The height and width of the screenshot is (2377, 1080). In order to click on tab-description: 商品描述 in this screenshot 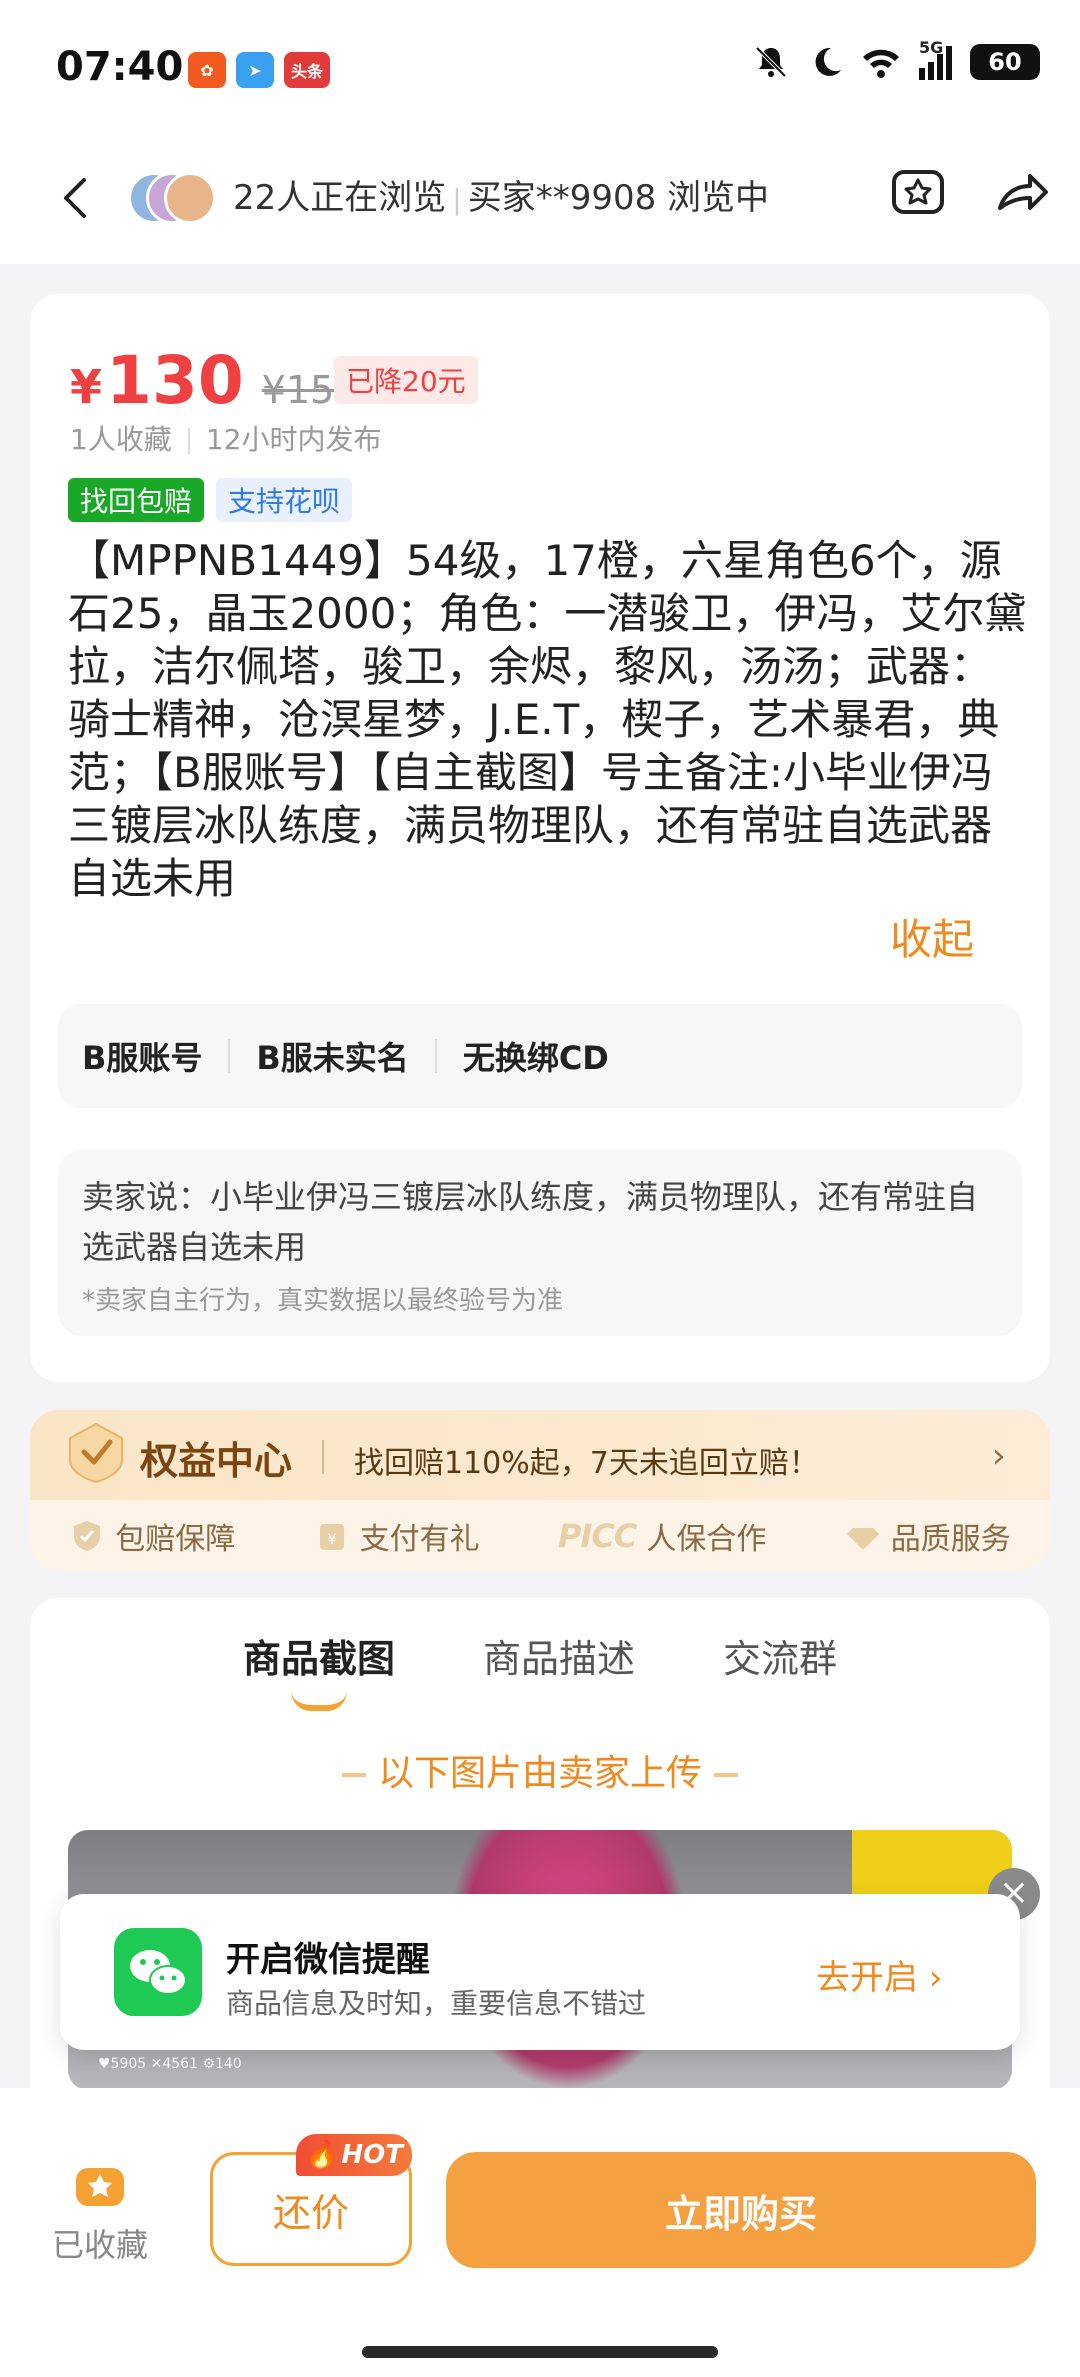, I will do `click(559, 1655)`.